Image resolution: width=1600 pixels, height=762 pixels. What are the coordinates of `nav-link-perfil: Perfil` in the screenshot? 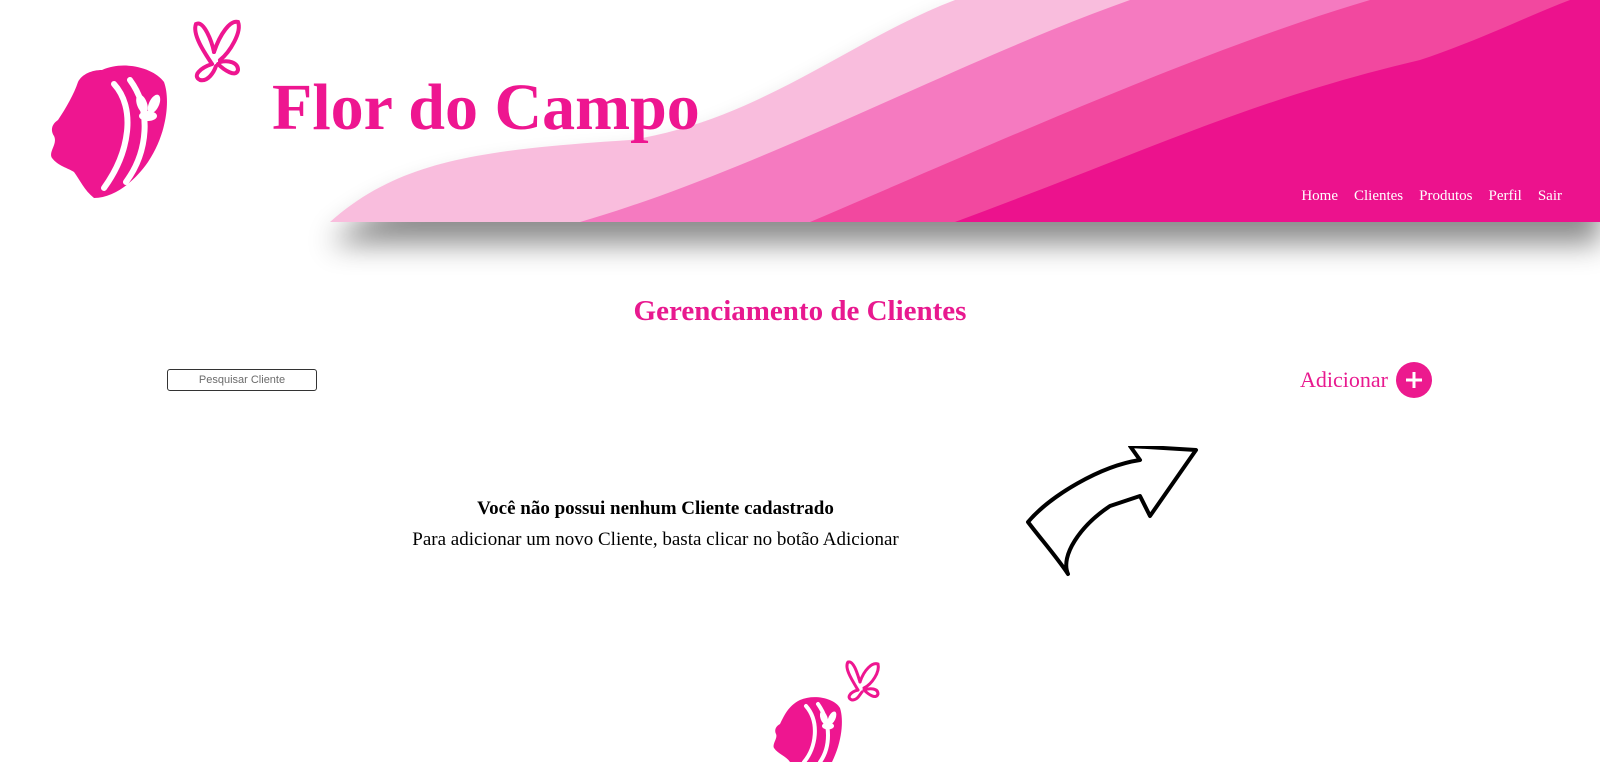 It's located at (1505, 196).